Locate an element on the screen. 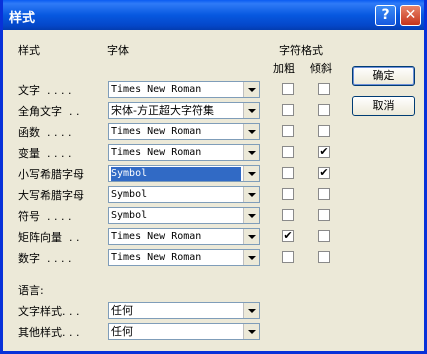  text-style-language-select: 任何 is located at coordinates (184, 310).